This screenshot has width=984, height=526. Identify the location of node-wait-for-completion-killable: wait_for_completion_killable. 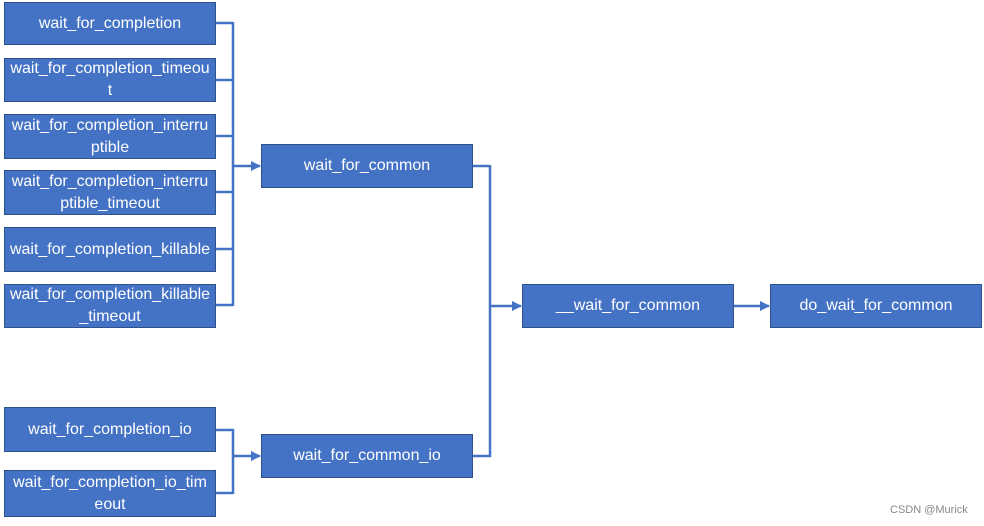
(110, 249).